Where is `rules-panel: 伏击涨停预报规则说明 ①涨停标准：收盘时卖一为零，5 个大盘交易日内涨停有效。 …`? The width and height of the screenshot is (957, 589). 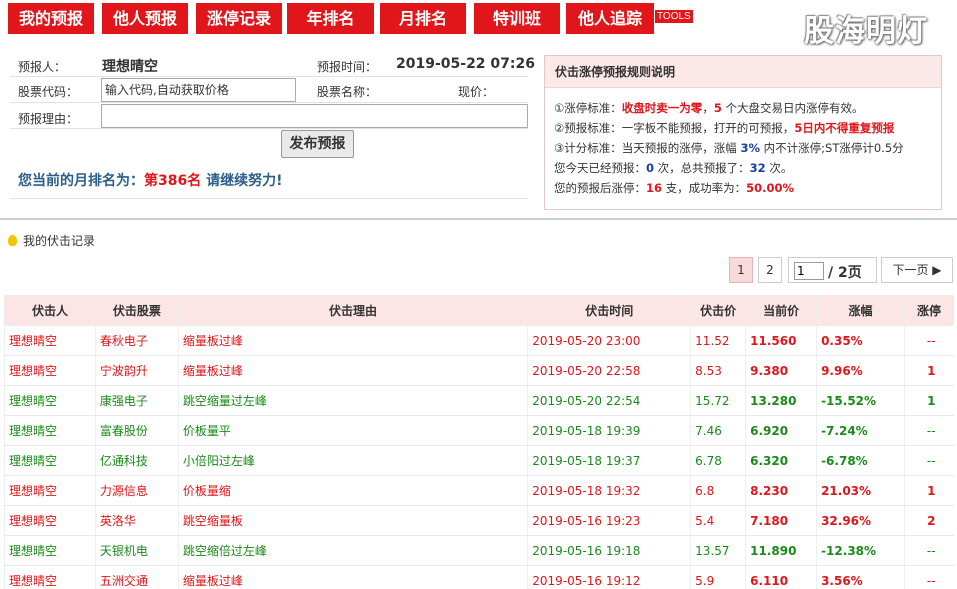 rules-panel: 伏击涨停预报规则说明 ①涨停标准：收盘时卖一为零，5 个大盘交易日内涨停有效。 … is located at coordinates (743, 132).